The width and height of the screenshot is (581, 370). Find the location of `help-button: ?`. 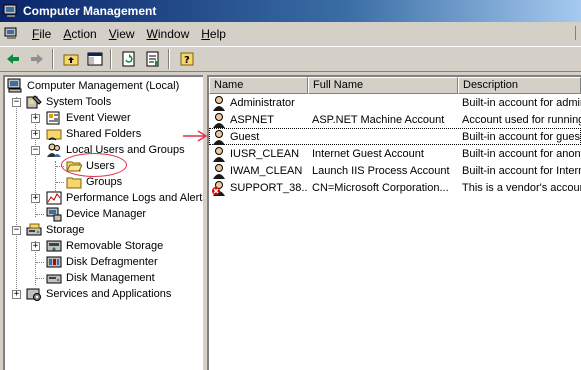

help-button: ? is located at coordinates (187, 59).